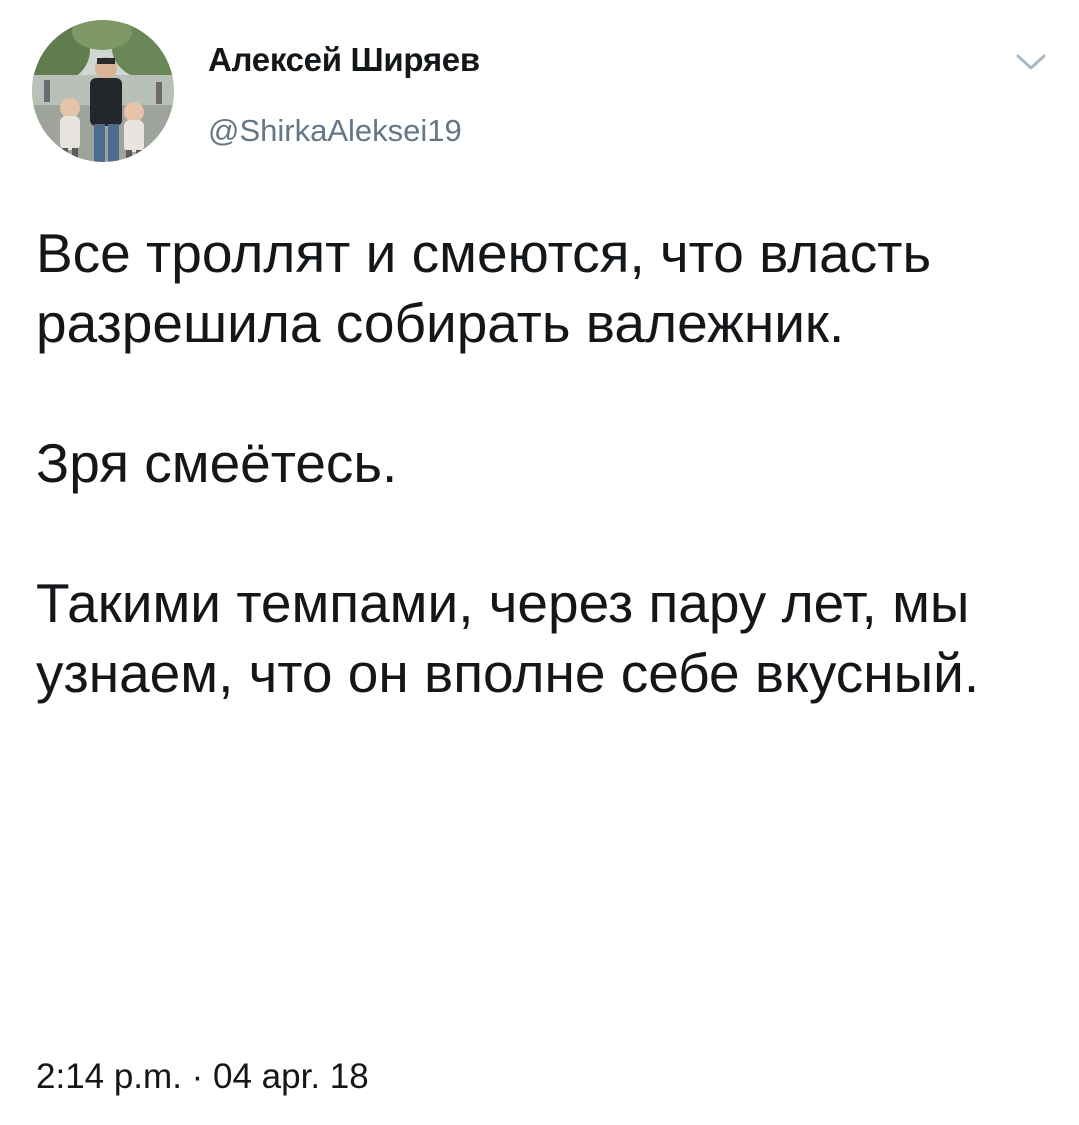 Image resolution: width=1079 pixels, height=1125 pixels. What do you see at coordinates (1031, 62) in the screenshot?
I see `chevron-down-icon` at bounding box center [1031, 62].